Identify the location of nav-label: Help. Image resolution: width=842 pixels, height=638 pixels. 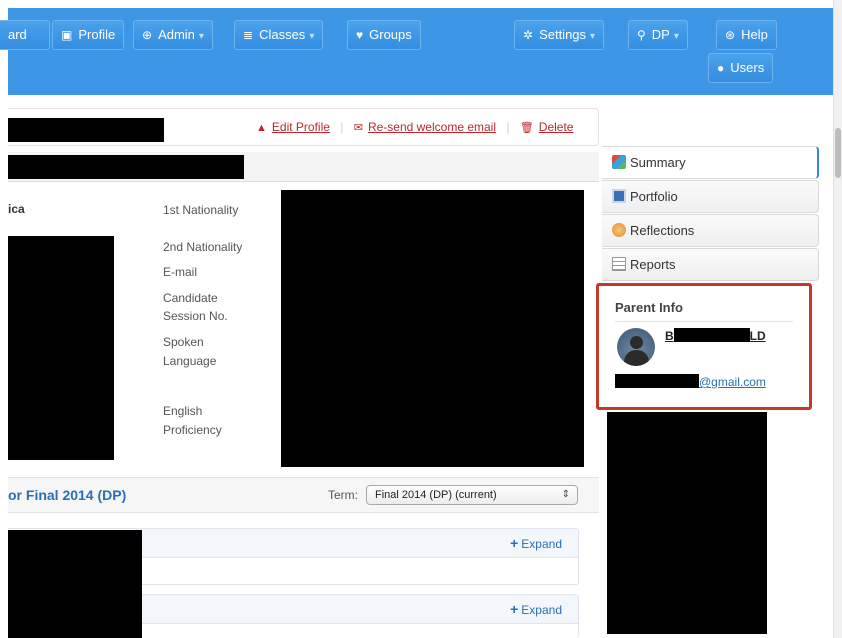
(754, 34).